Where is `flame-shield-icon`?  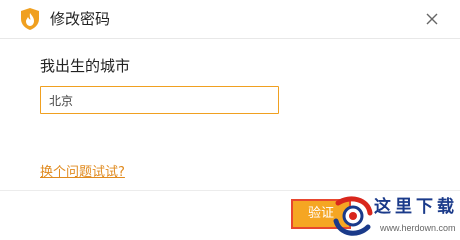 flame-shield-icon is located at coordinates (30, 19).